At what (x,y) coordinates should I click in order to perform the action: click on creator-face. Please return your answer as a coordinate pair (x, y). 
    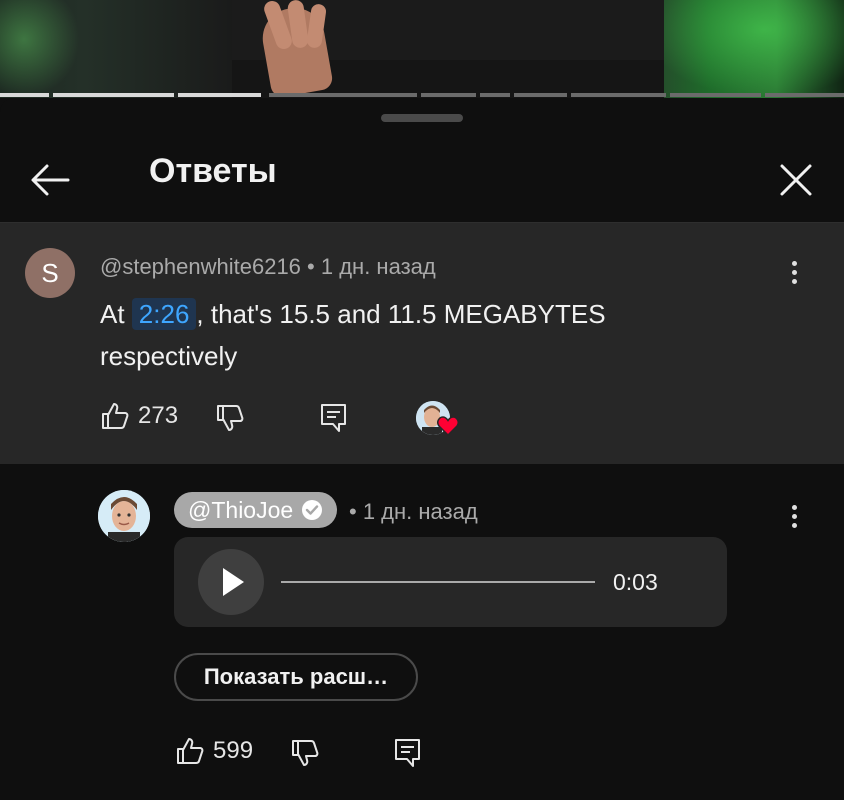
    Looking at the image, I should click on (124, 516).